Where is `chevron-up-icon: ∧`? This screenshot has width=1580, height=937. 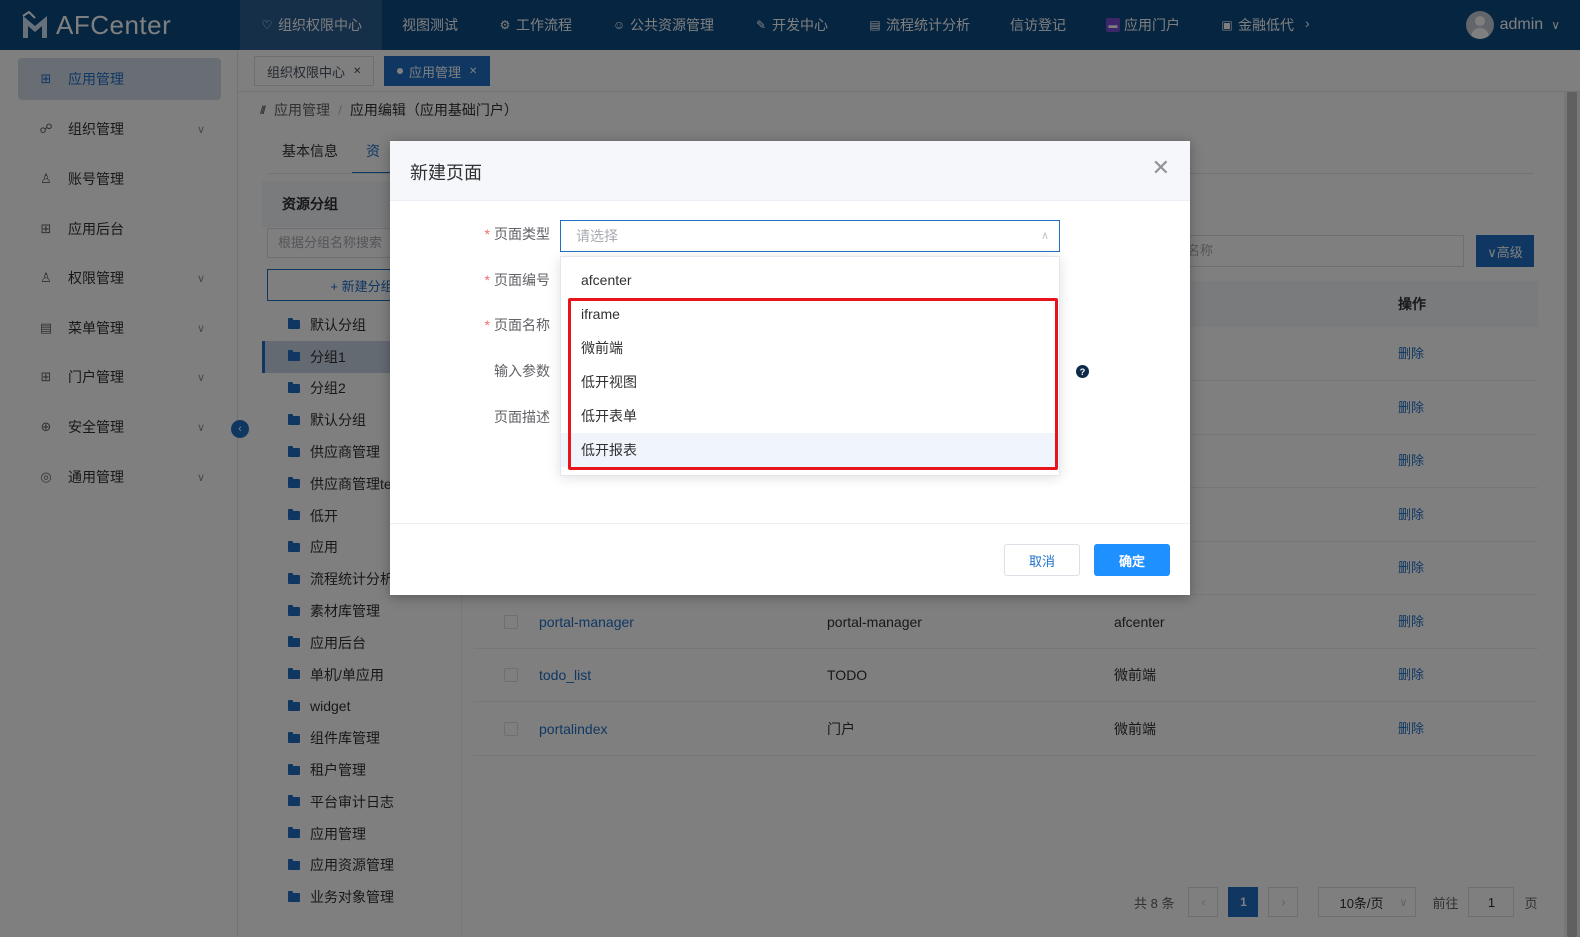
chevron-up-icon: ∧ is located at coordinates (1044, 236).